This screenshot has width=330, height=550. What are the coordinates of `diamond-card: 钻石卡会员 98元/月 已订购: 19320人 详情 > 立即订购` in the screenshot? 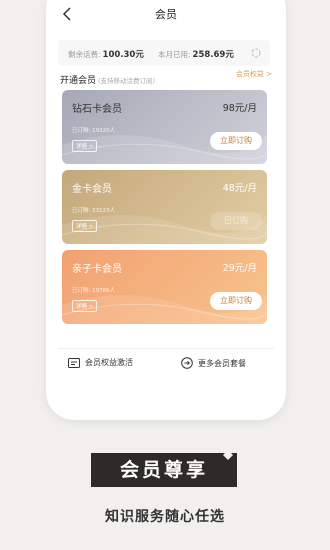 It's located at (164, 127).